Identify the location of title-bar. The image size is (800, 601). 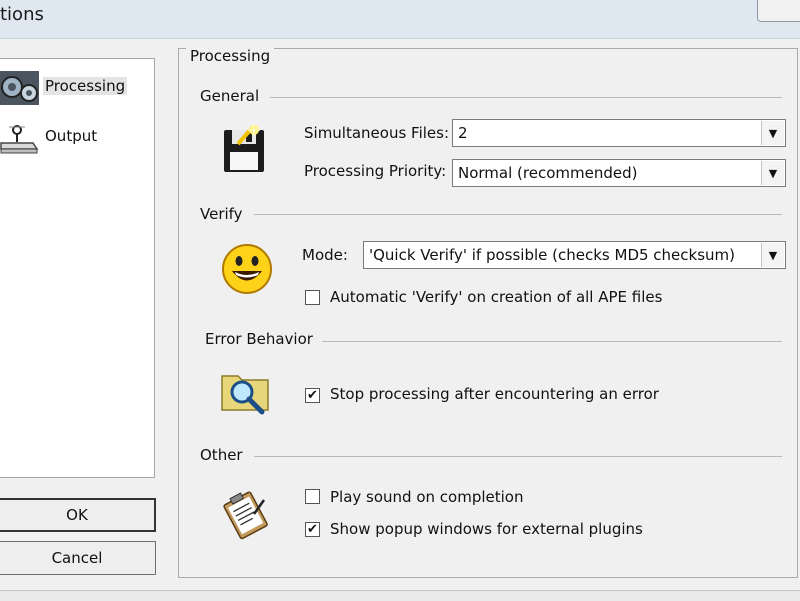
(400, 19).